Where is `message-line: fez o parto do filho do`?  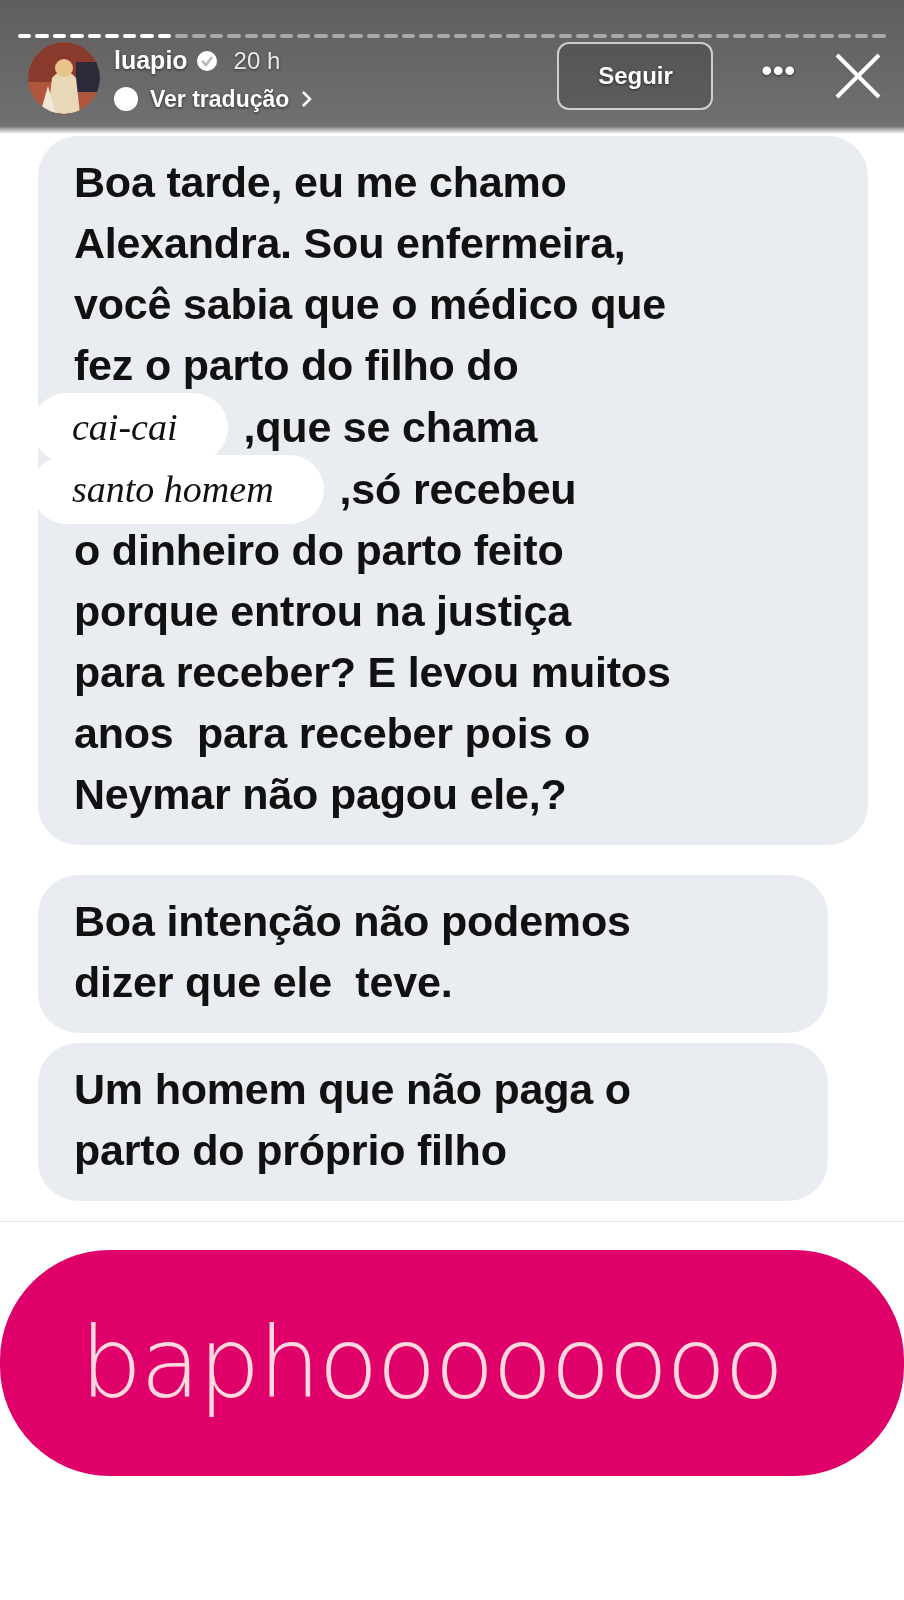 message-line: fez o parto do filho do is located at coordinates (297, 365).